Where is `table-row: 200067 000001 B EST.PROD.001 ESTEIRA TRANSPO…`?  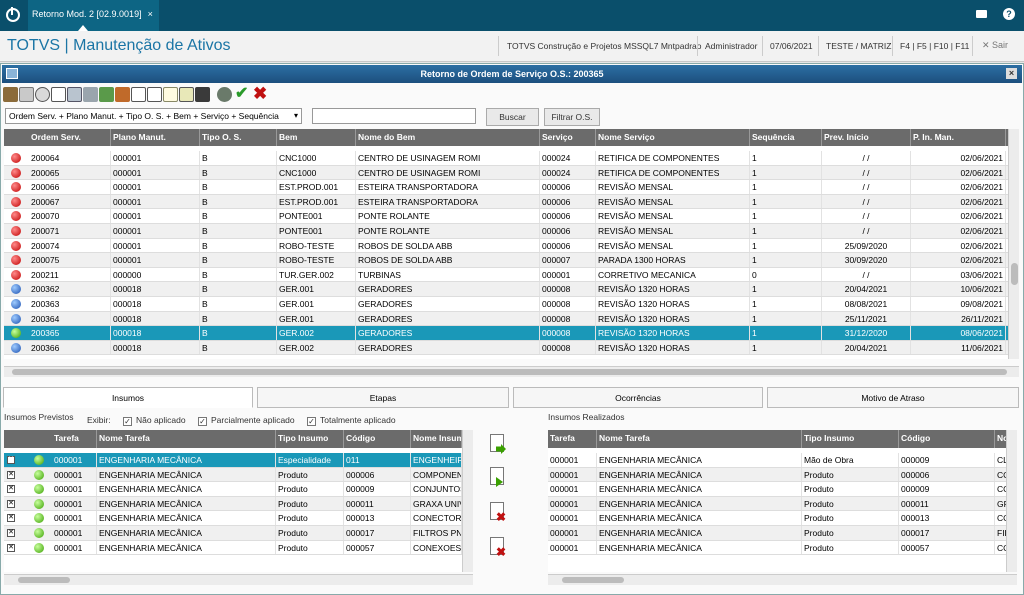 table-row: 200067 000001 B EST.PROD.001 ESTEIRA TRANSPO… is located at coordinates (506, 202).